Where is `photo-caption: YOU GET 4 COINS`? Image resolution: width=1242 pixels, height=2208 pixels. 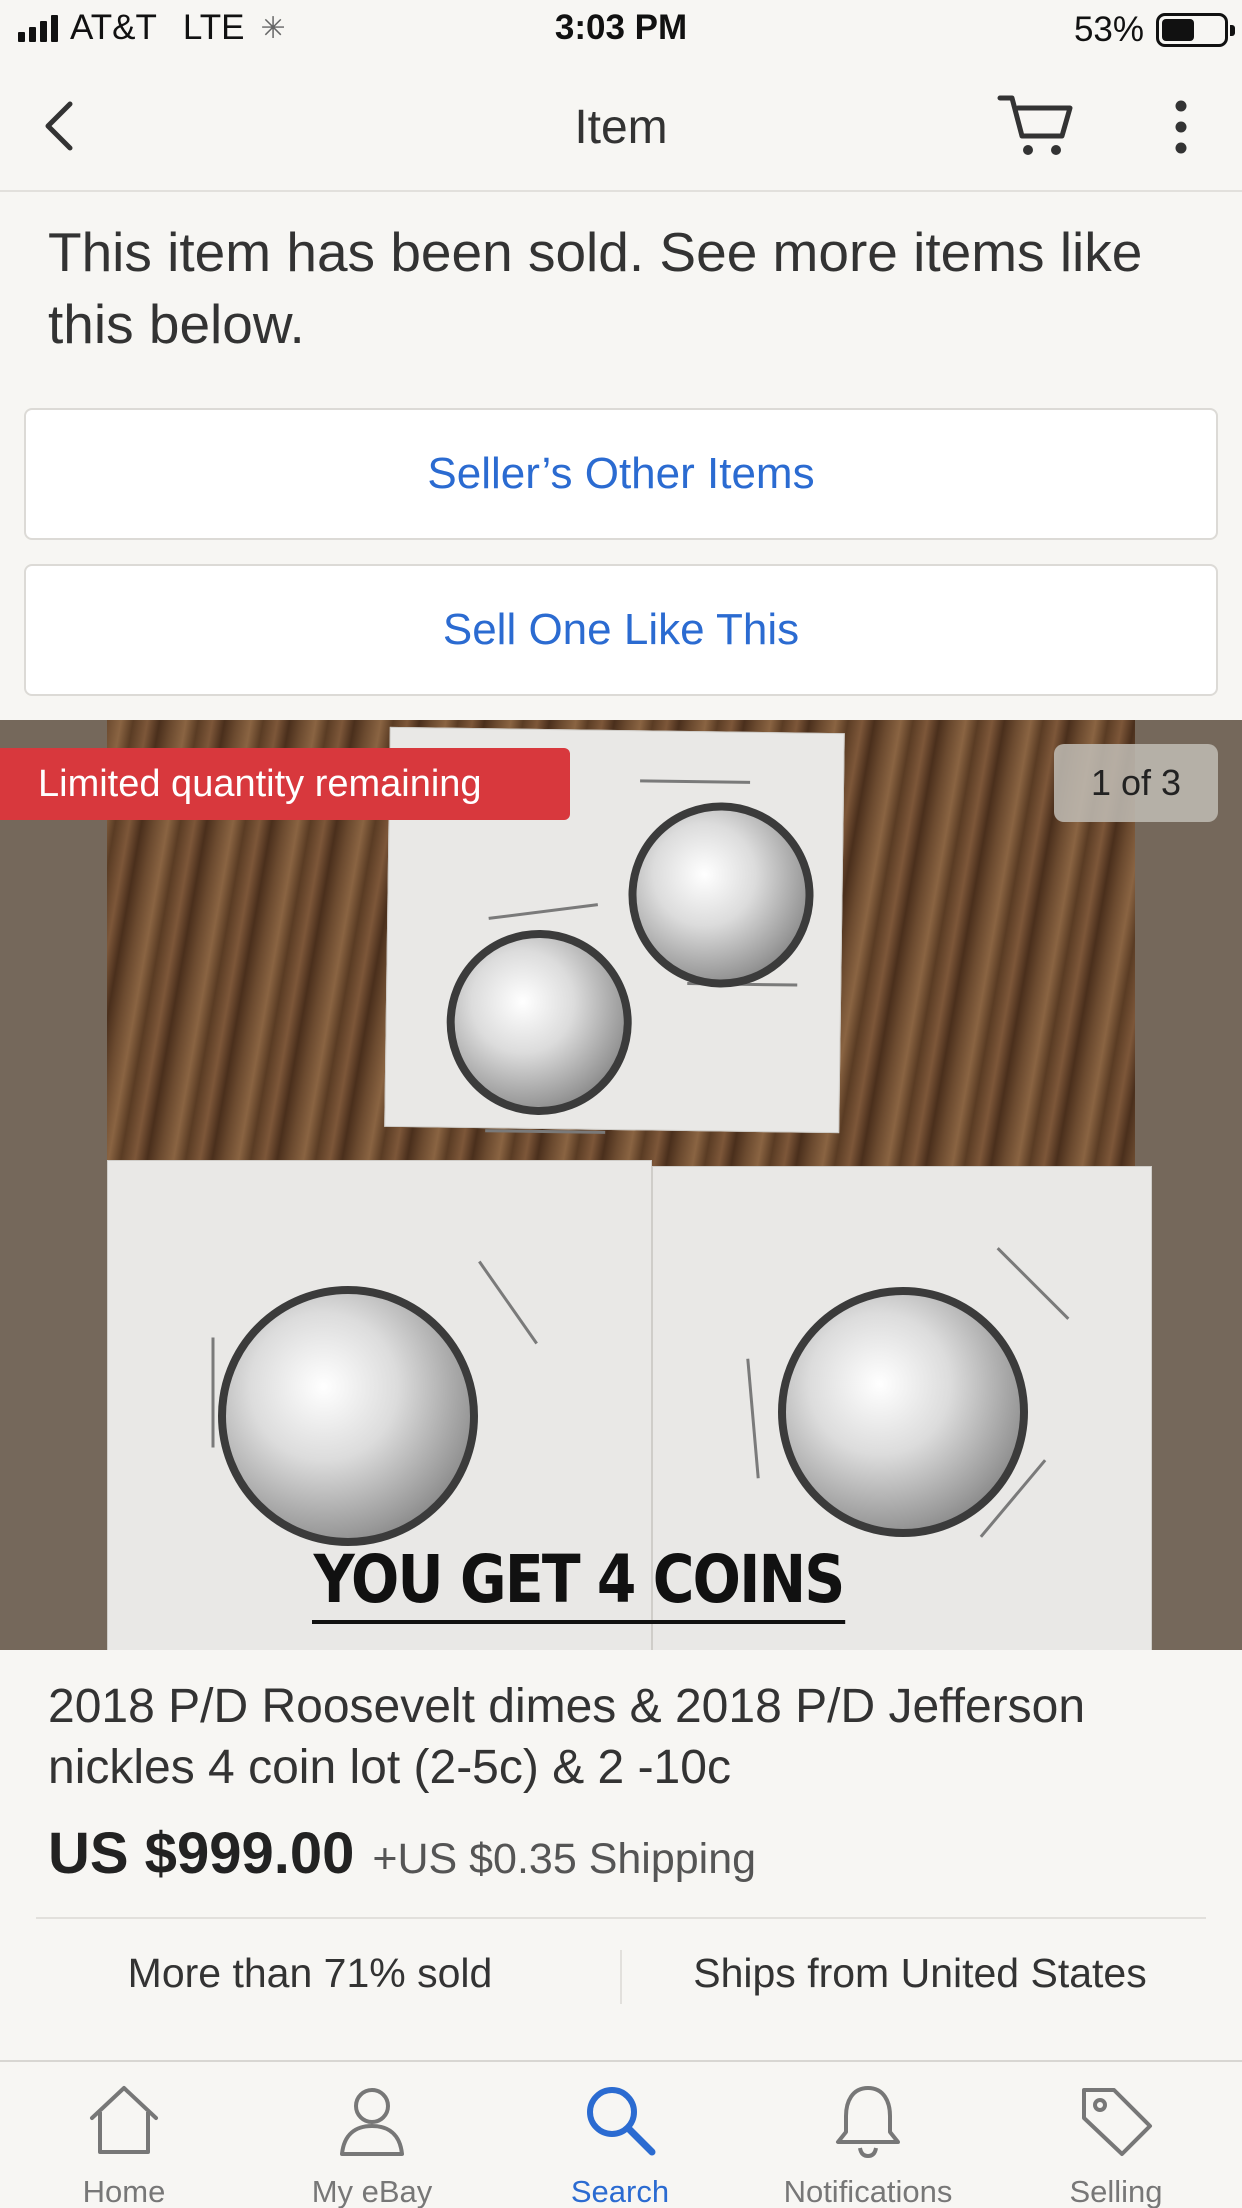 photo-caption: YOU GET 4 COINS is located at coordinates (578, 1582).